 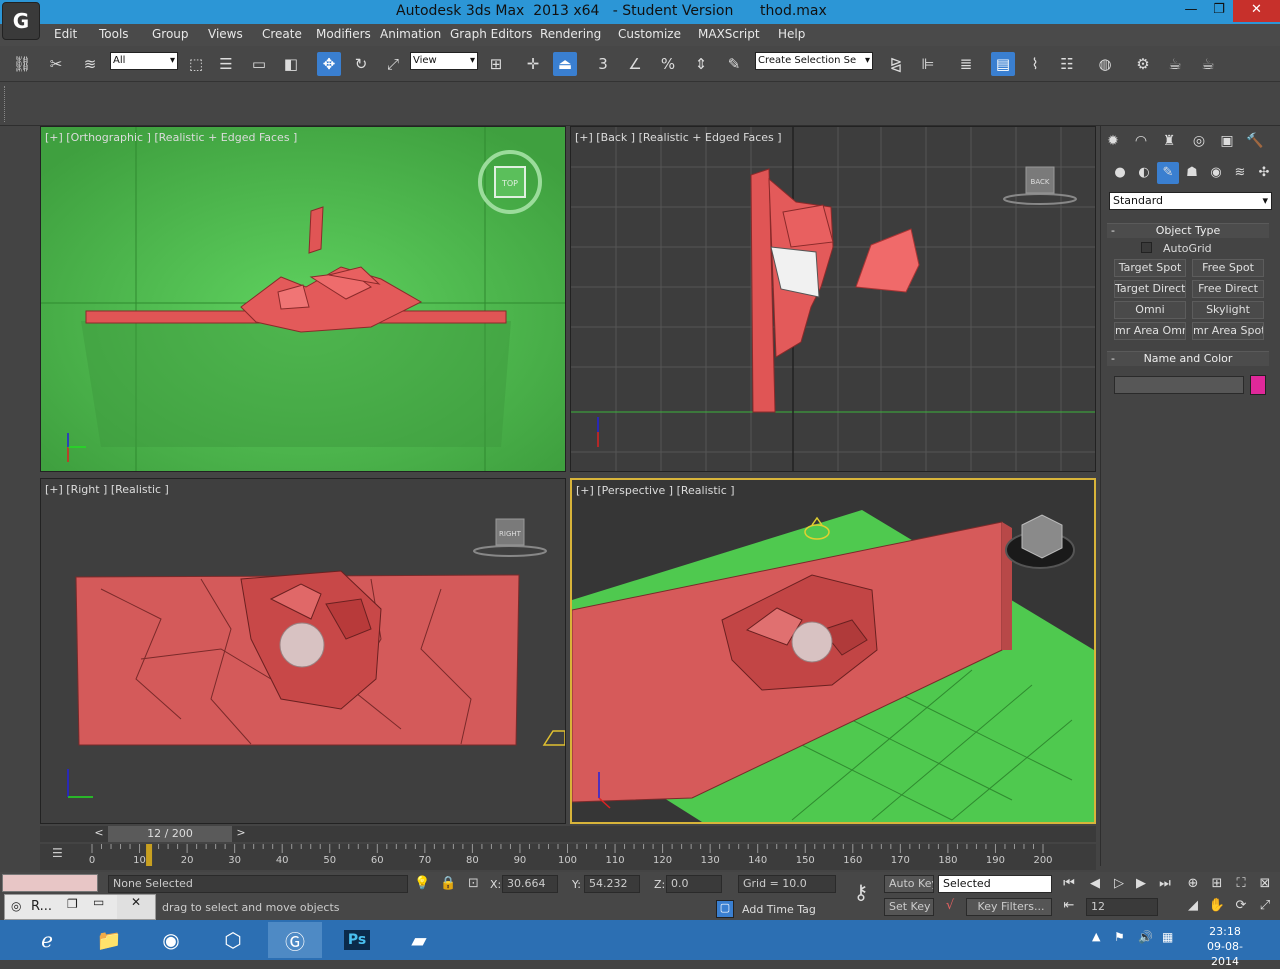 I want to click on utilities-tab-icon: 🔨, so click(x=1255, y=141).